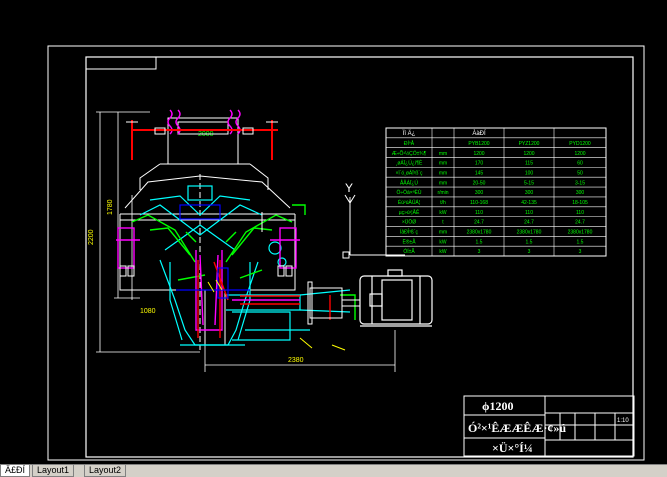 The width and height of the screenshot is (667, 477). I want to click on spec-table-header-cell: ÀàÐÍ, so click(479, 133).